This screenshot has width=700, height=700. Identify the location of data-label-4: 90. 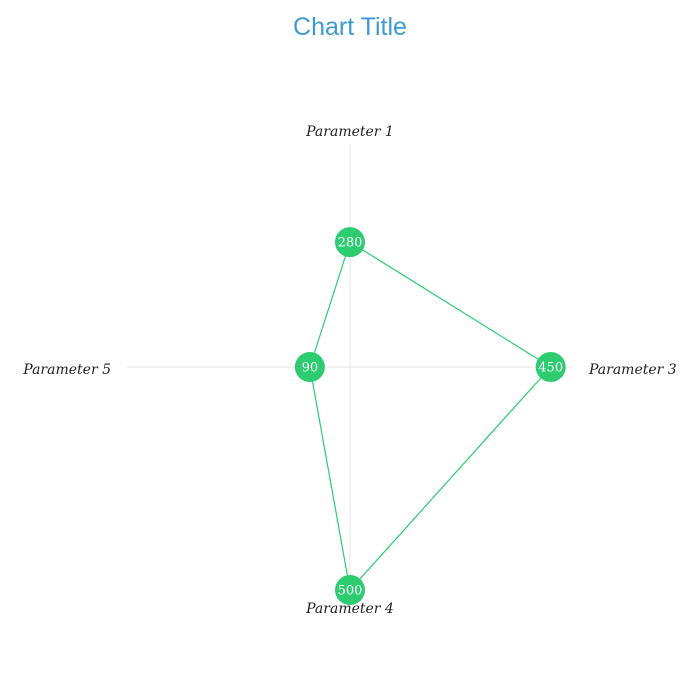
(310, 368).